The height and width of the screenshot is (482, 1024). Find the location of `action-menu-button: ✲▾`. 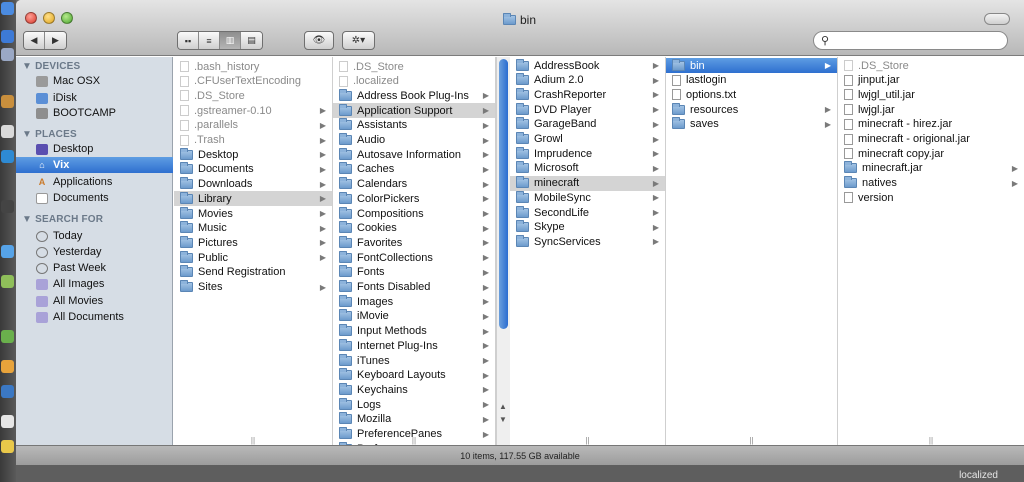

action-menu-button: ✲▾ is located at coordinates (358, 40).